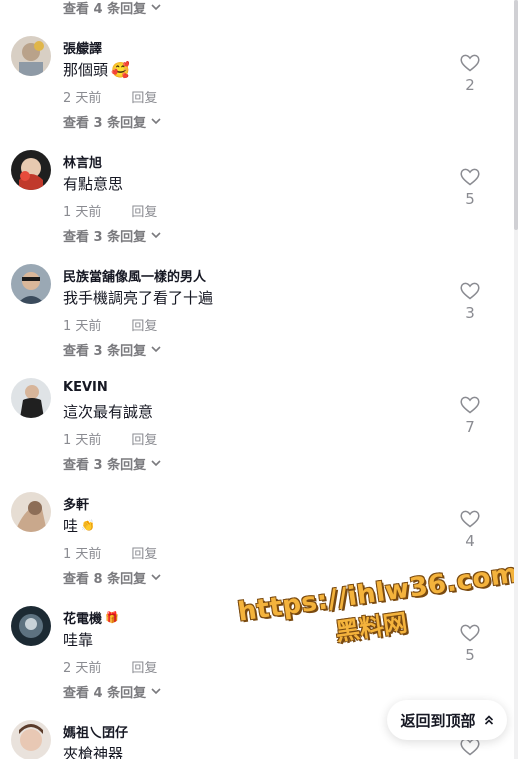 This screenshot has height=759, width=518. Describe the element at coordinates (88, 525) in the screenshot. I see `emoji: 👏` at that location.